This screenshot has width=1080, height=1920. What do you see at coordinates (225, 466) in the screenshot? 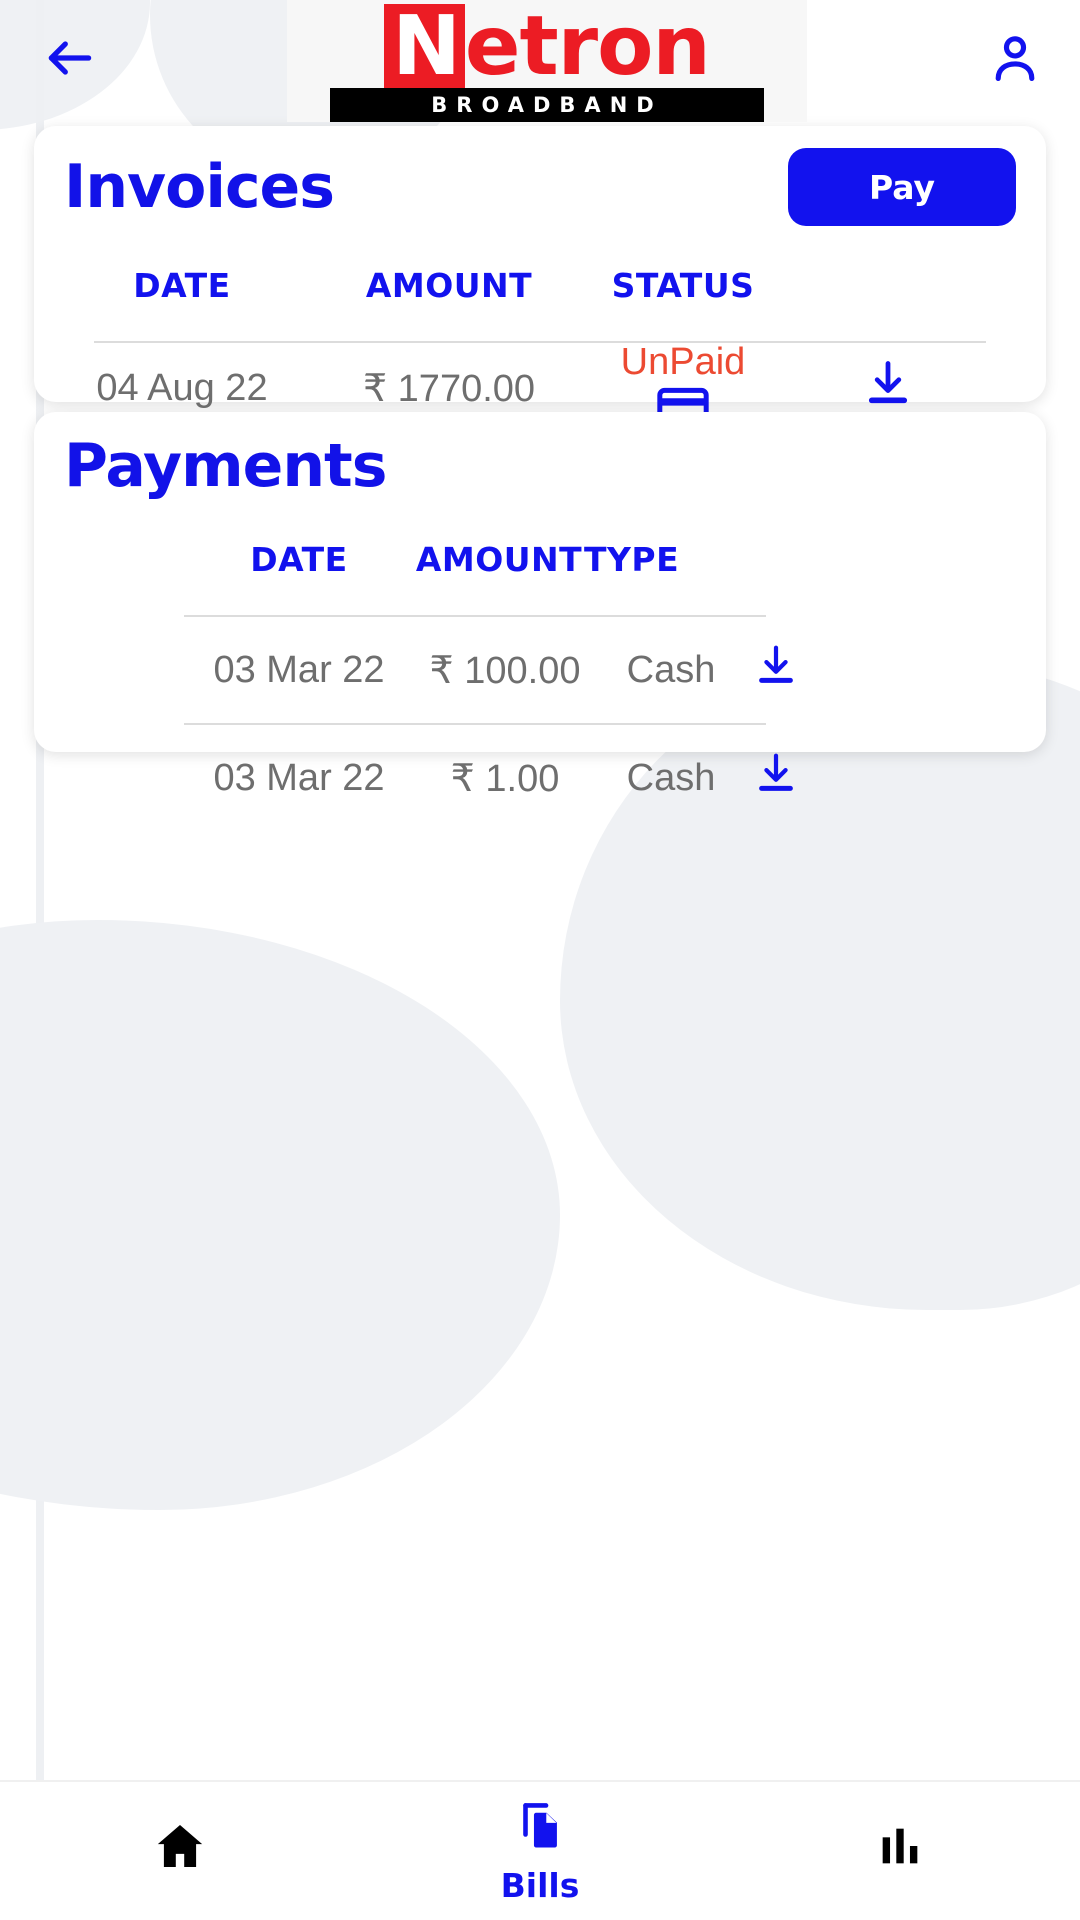
I see `payments-title: Payments` at bounding box center [225, 466].